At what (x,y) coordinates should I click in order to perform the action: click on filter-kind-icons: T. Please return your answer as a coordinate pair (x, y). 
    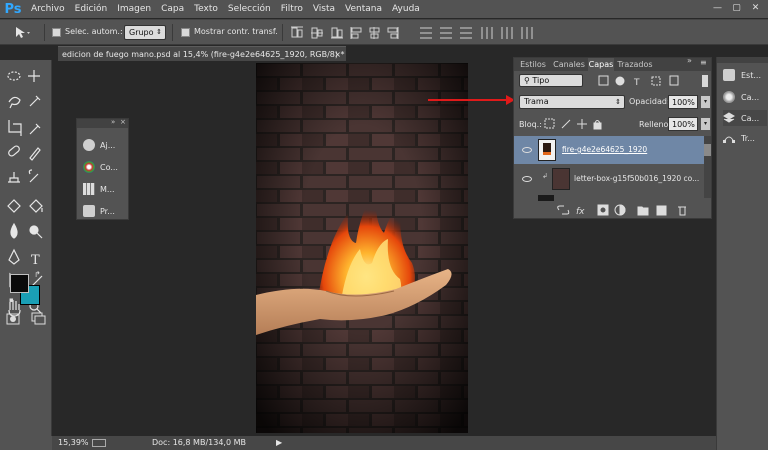
    Looking at the image, I should click on (648, 81).